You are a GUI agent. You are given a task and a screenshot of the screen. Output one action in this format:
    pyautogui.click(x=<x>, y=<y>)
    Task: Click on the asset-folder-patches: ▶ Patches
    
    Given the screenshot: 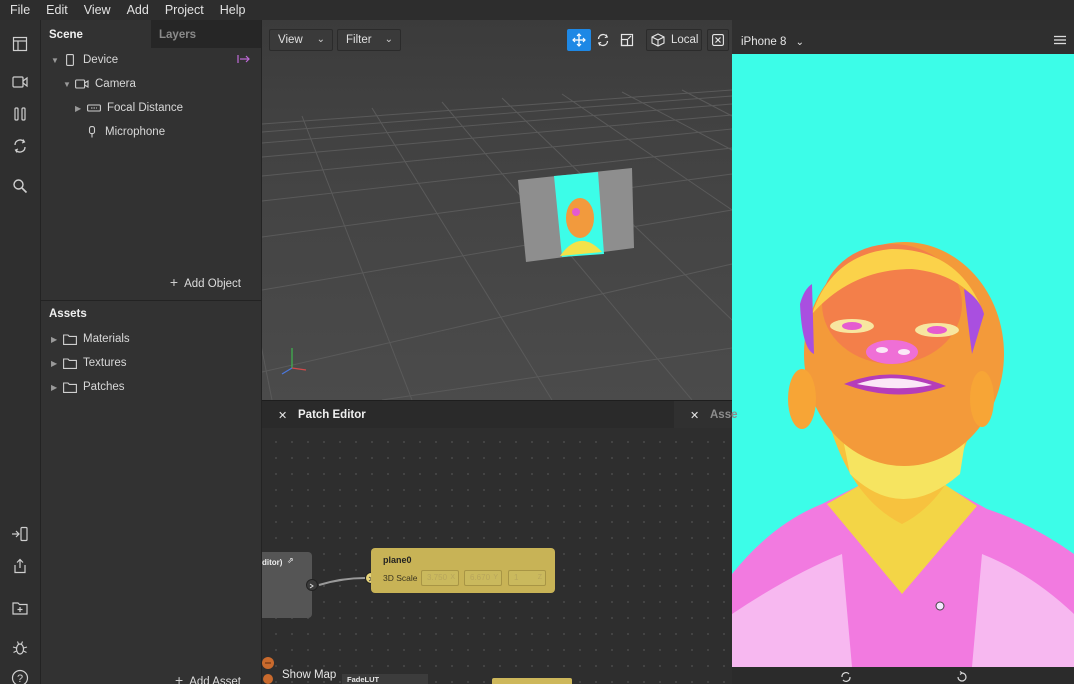 What is the action you would take?
    pyautogui.click(x=88, y=387)
    